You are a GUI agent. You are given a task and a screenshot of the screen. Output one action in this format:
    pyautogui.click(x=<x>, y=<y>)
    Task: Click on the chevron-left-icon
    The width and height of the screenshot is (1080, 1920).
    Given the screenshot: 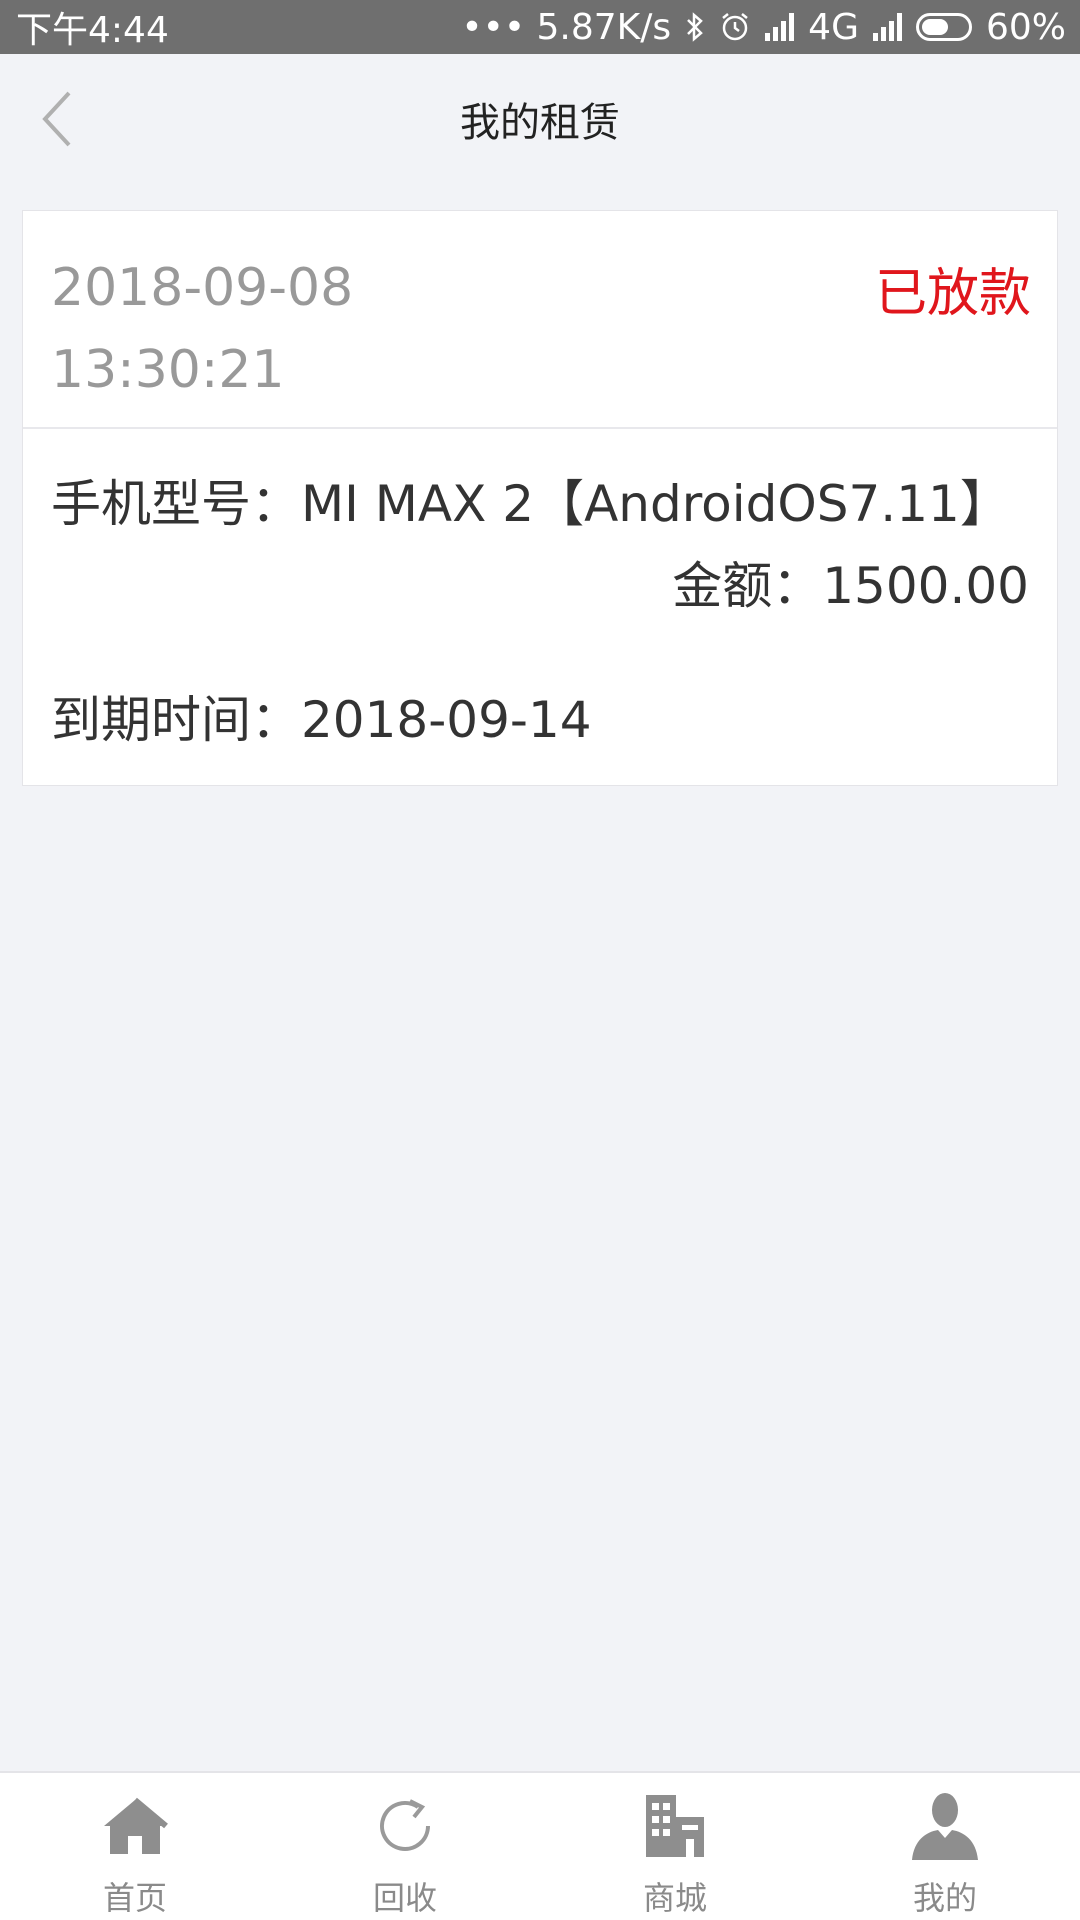 What is the action you would take?
    pyautogui.click(x=56, y=119)
    